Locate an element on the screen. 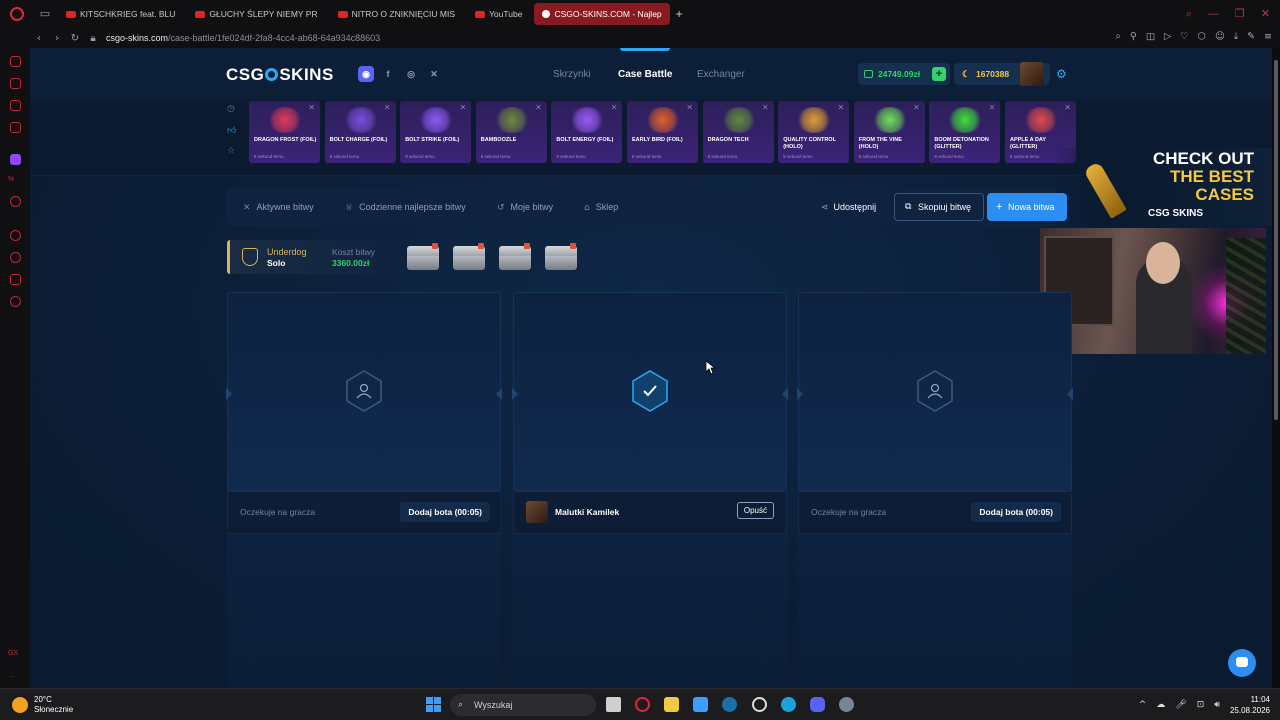 The width and height of the screenshot is (1280, 720). sun-icon is located at coordinates (20, 705).